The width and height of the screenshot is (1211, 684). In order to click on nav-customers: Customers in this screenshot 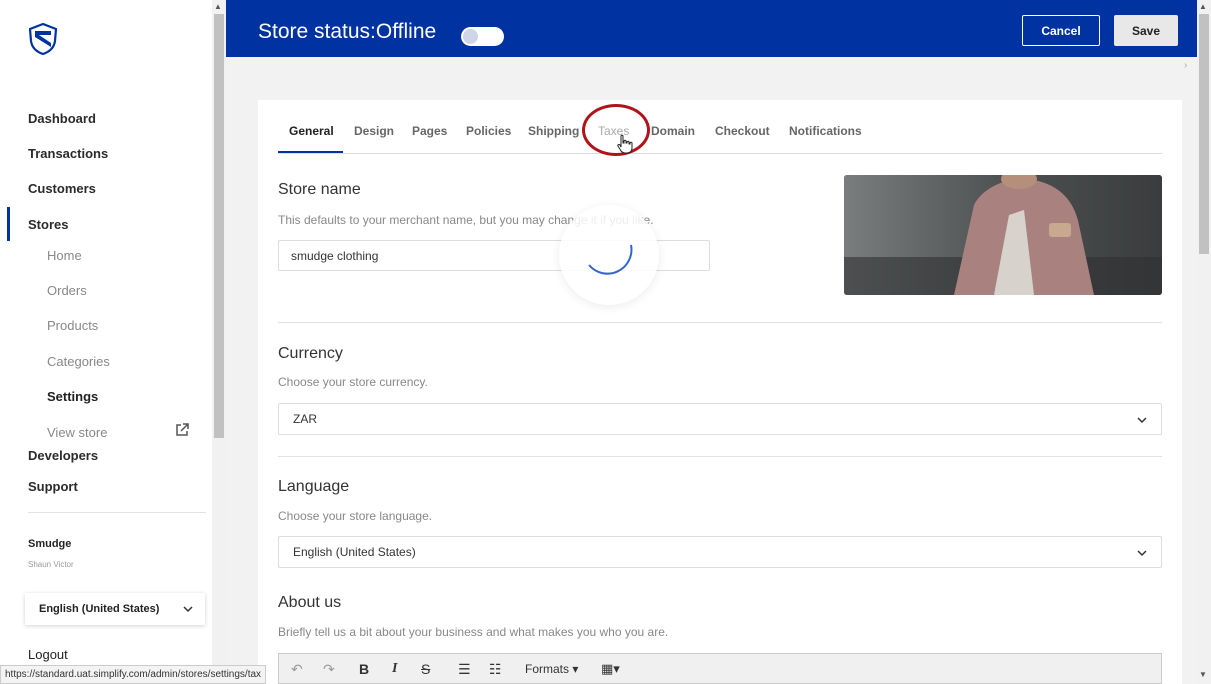, I will do `click(62, 188)`.